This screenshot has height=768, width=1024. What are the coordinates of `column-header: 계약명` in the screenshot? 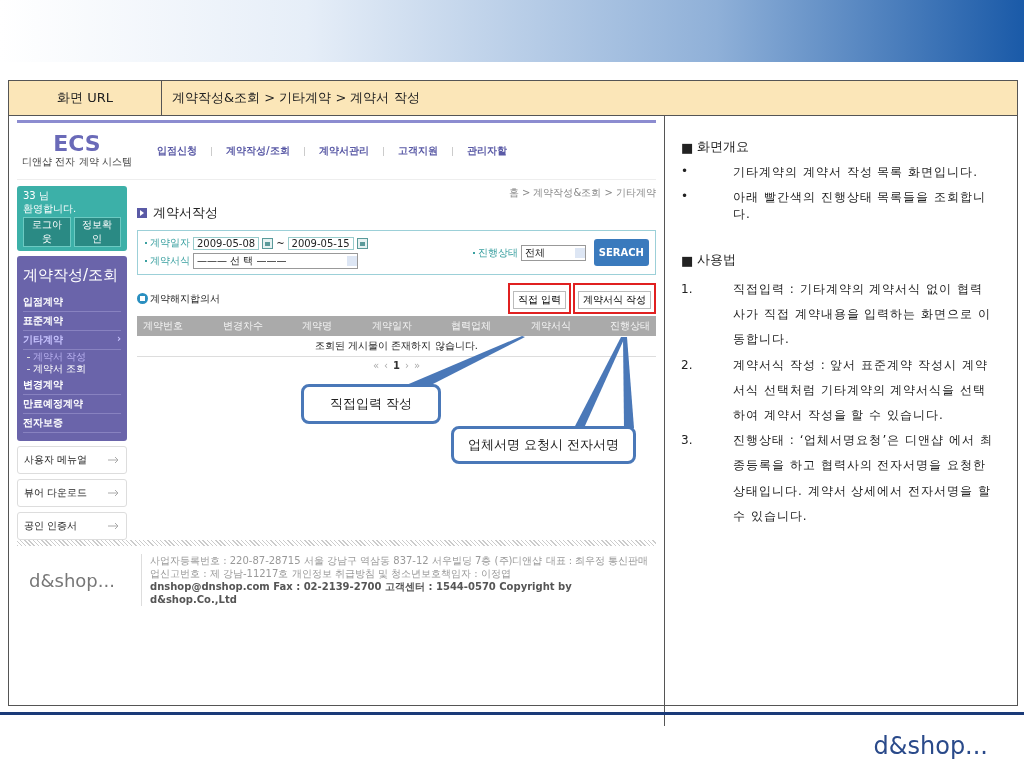 It's located at (317, 326).